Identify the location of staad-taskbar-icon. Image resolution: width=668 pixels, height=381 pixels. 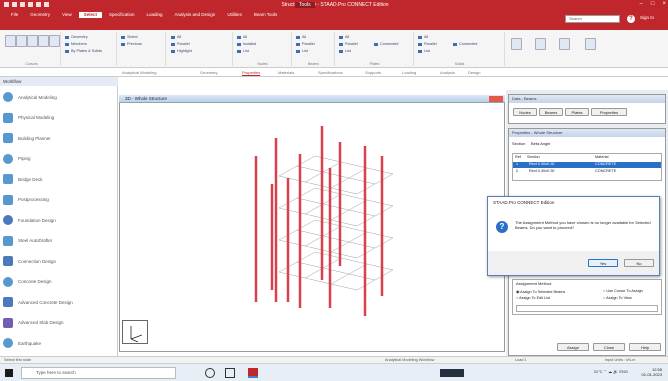
(253, 373).